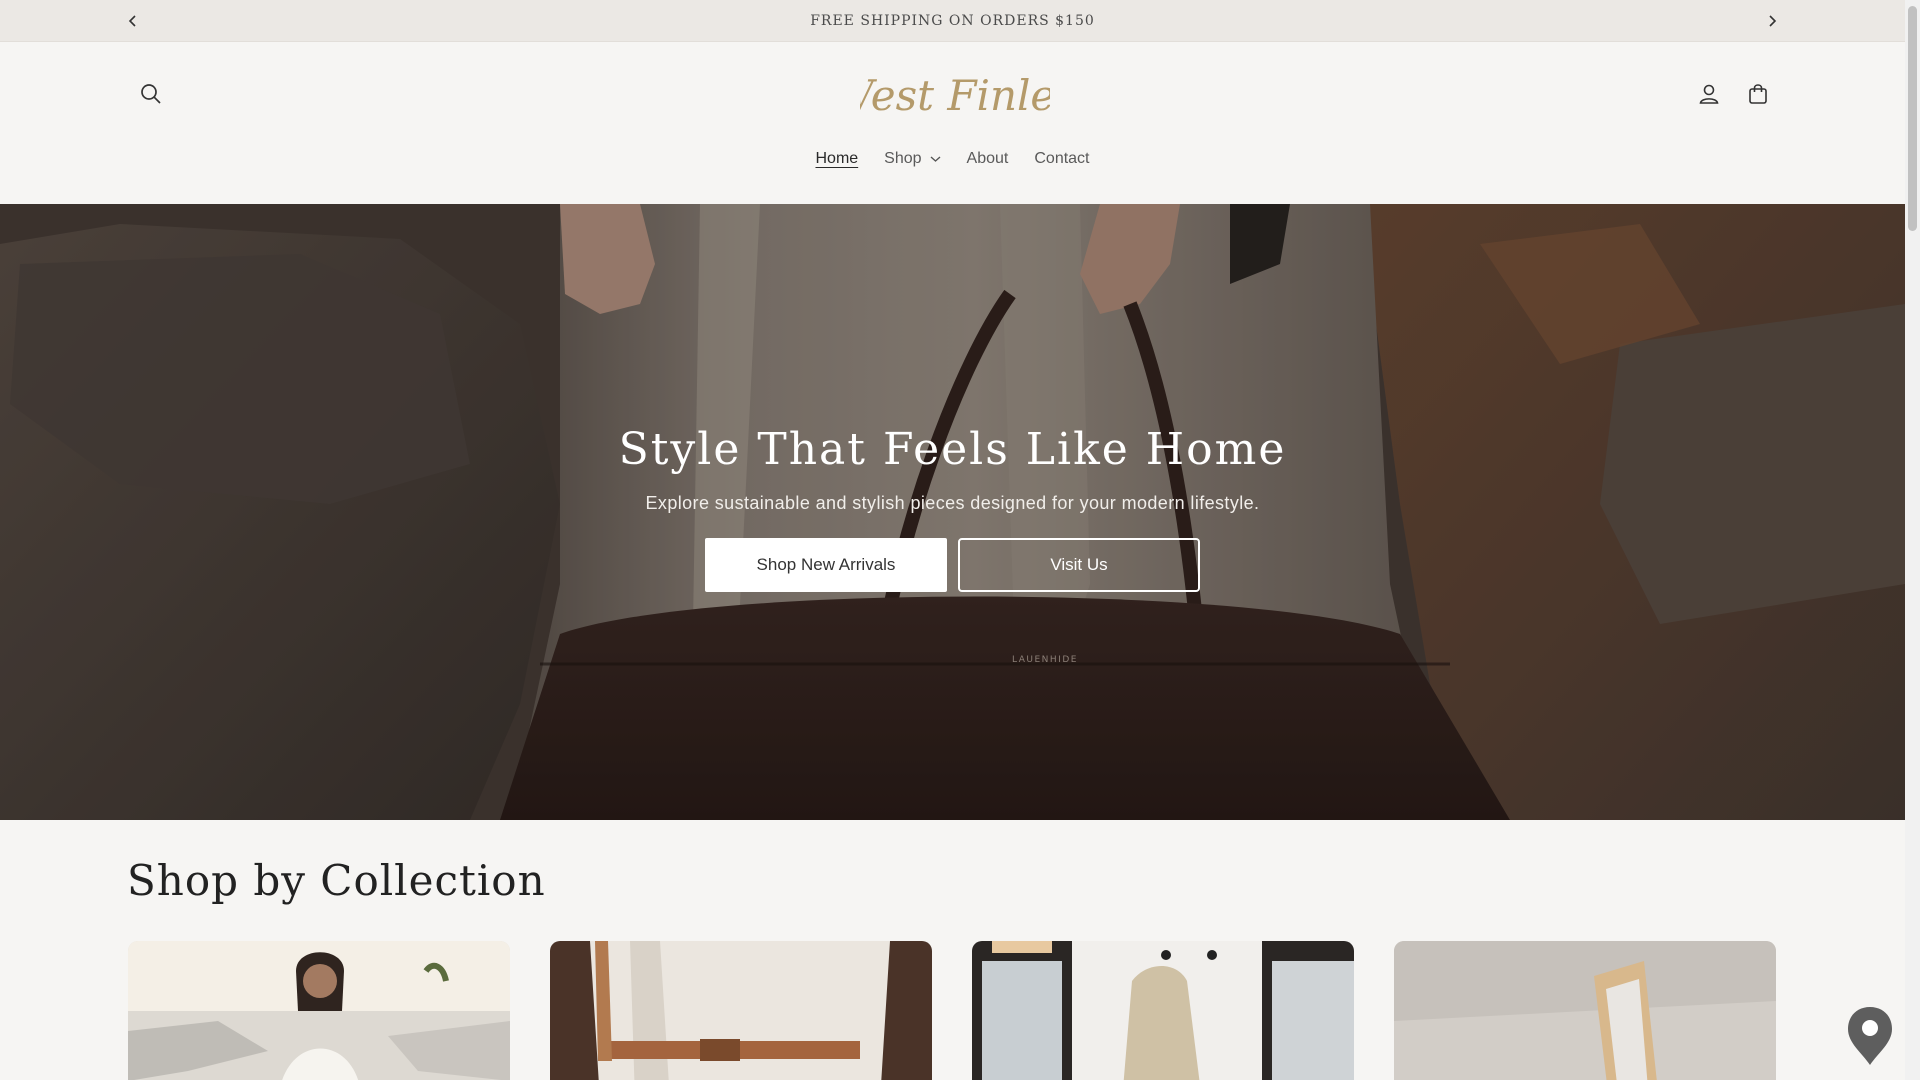 This screenshot has height=1080, width=1920. I want to click on visit-us-button: Visit Us, so click(1079, 565).